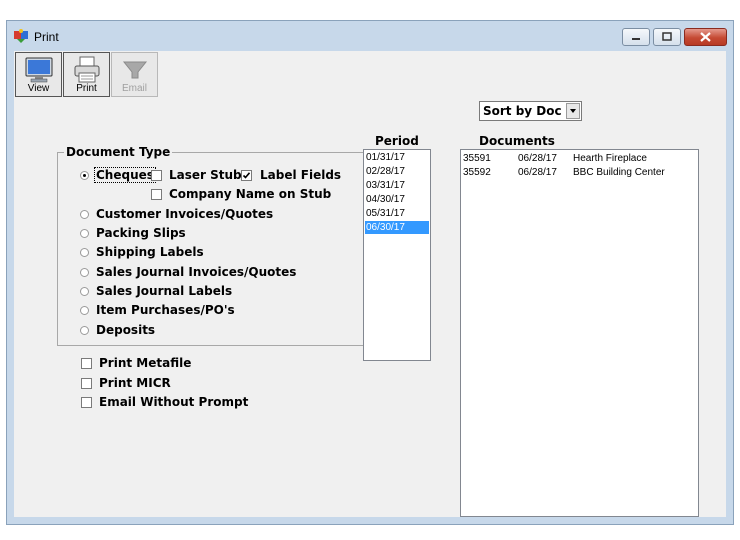 Image resolution: width=740 pixels, height=540 pixels. What do you see at coordinates (165, 310) in the screenshot?
I see `radio-item-purchases-pos-label: Item Purchases/PO's` at bounding box center [165, 310].